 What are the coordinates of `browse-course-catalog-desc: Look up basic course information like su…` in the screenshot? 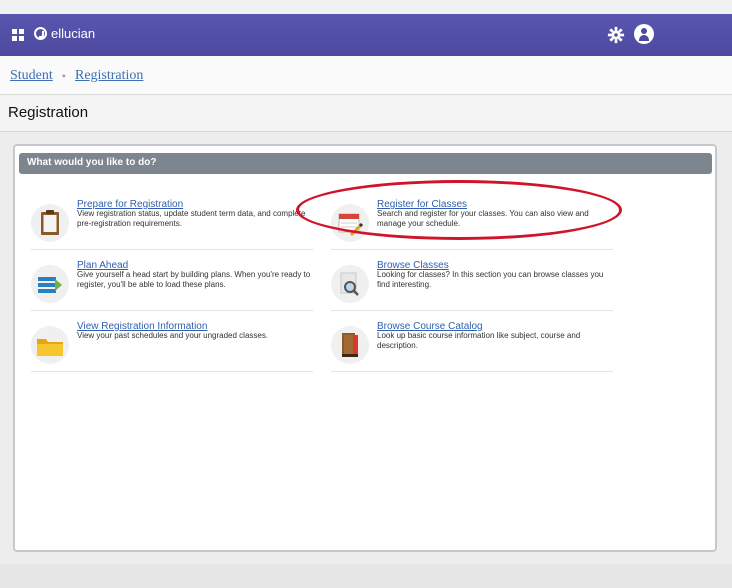 It's located at (479, 340).